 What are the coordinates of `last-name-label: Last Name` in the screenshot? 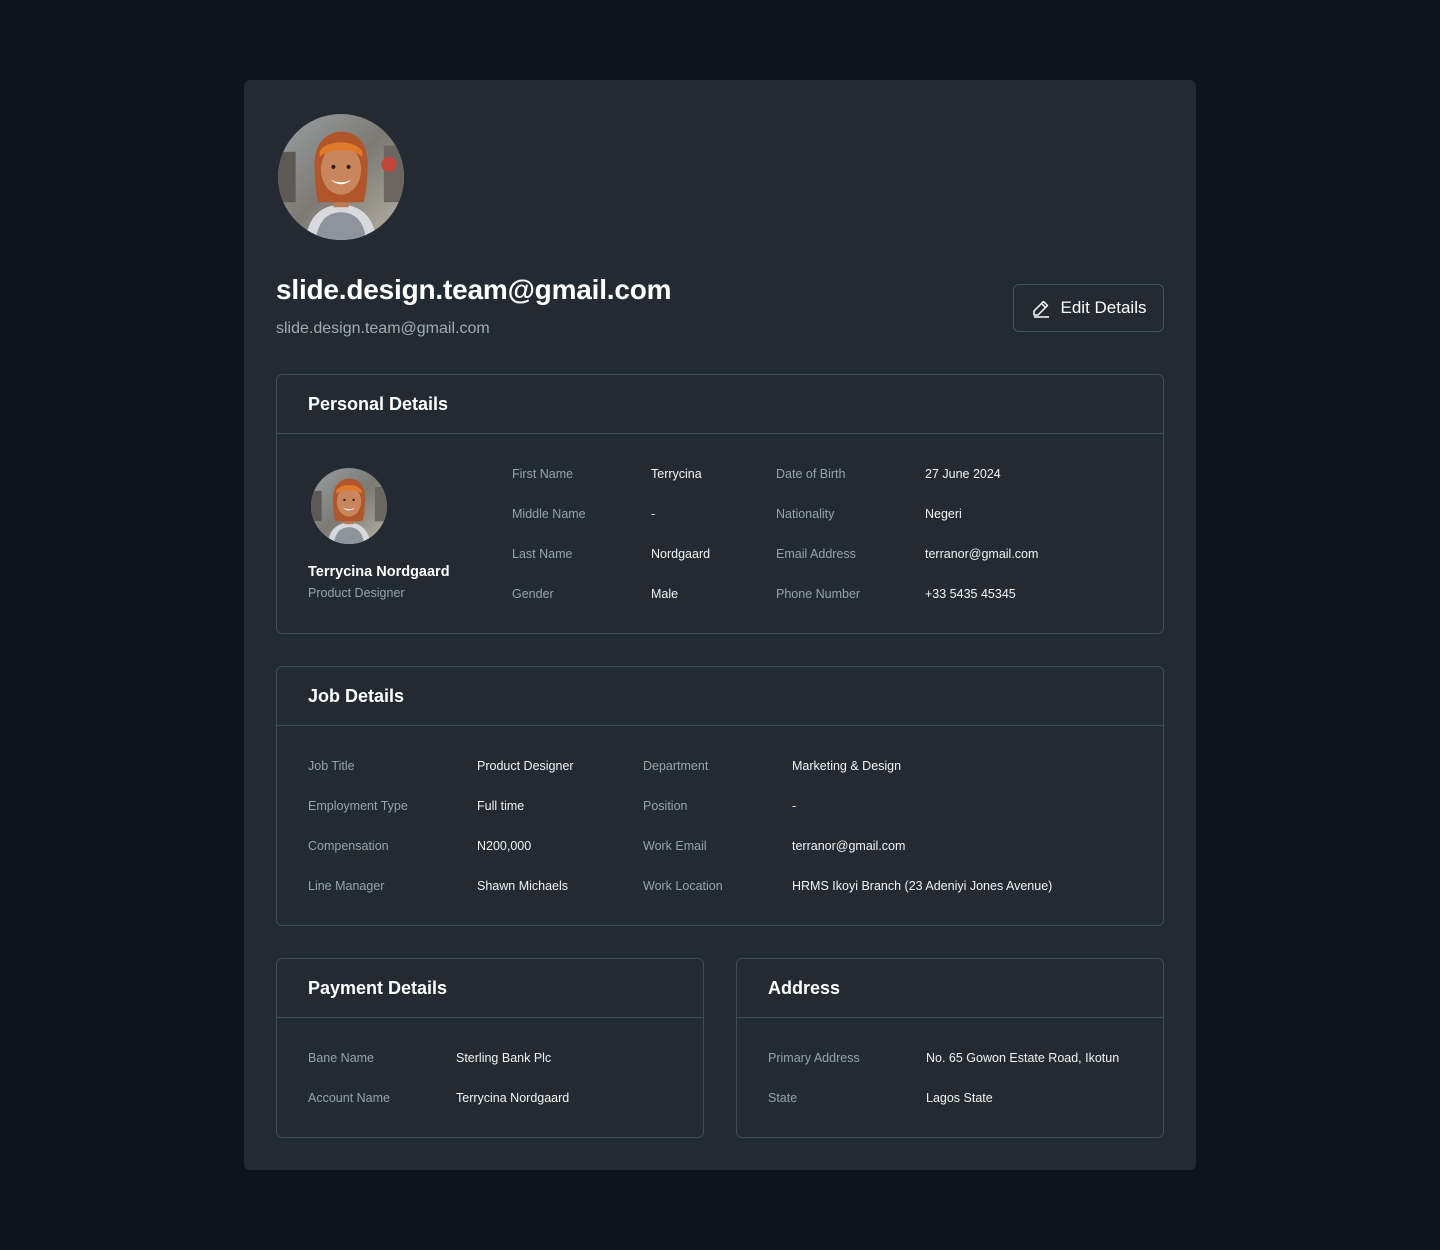 It's located at (542, 554).